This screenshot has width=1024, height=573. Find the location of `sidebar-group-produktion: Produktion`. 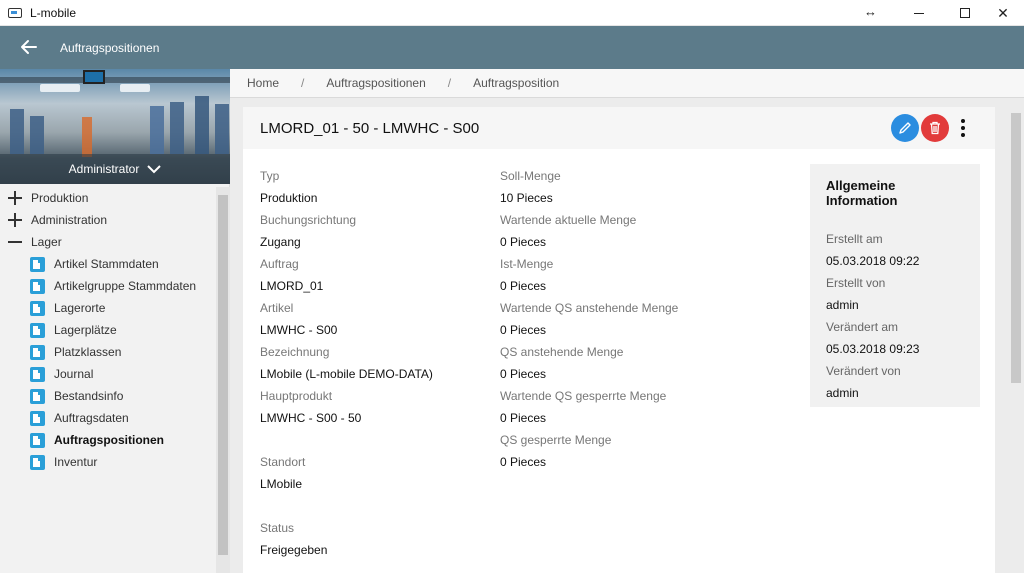

sidebar-group-produktion: Produktion is located at coordinates (108, 198).